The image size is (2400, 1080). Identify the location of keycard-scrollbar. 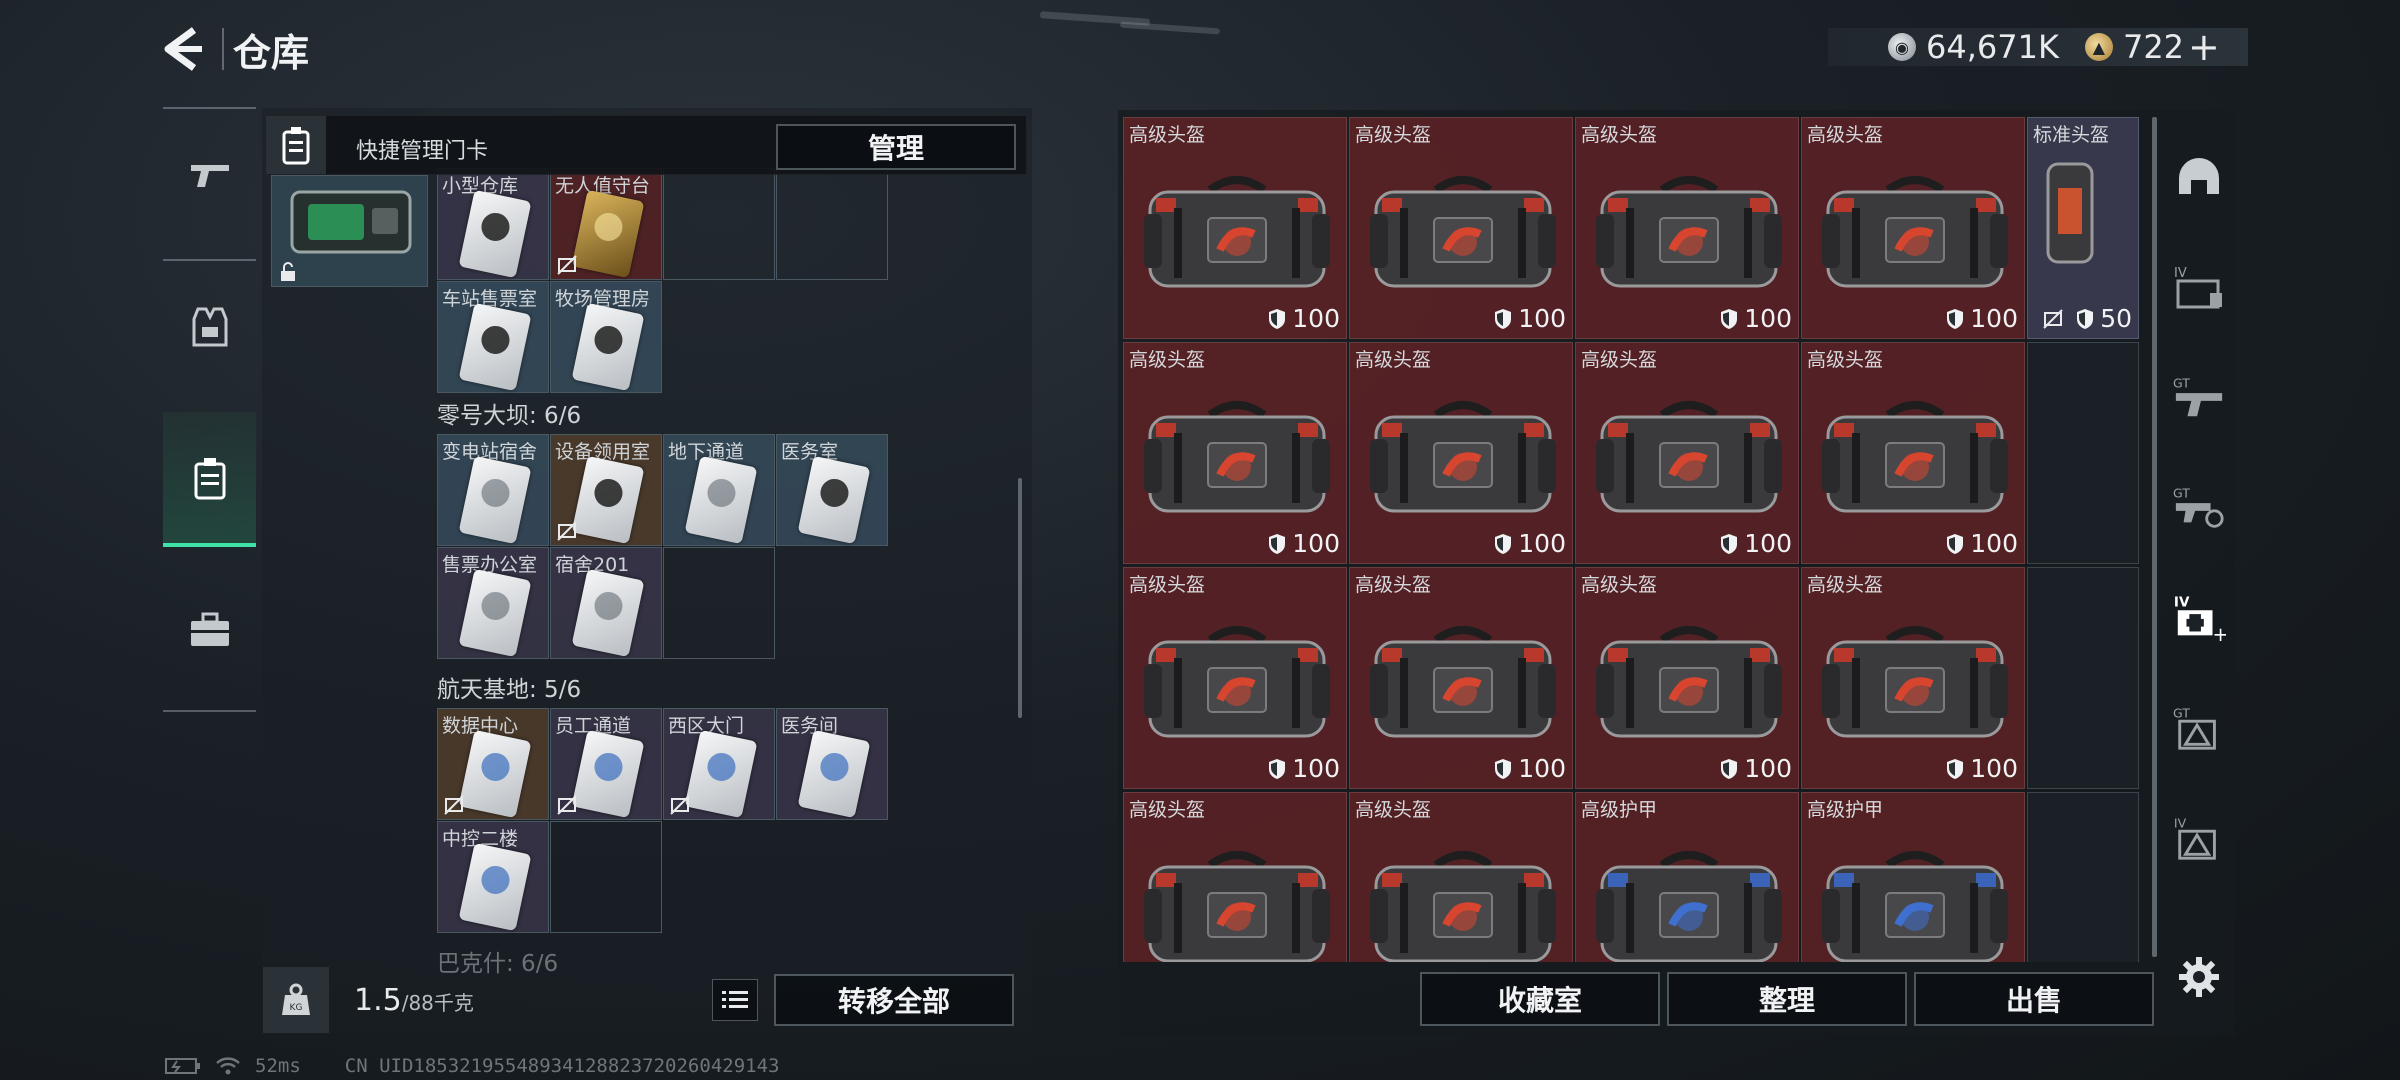
(1020, 598).